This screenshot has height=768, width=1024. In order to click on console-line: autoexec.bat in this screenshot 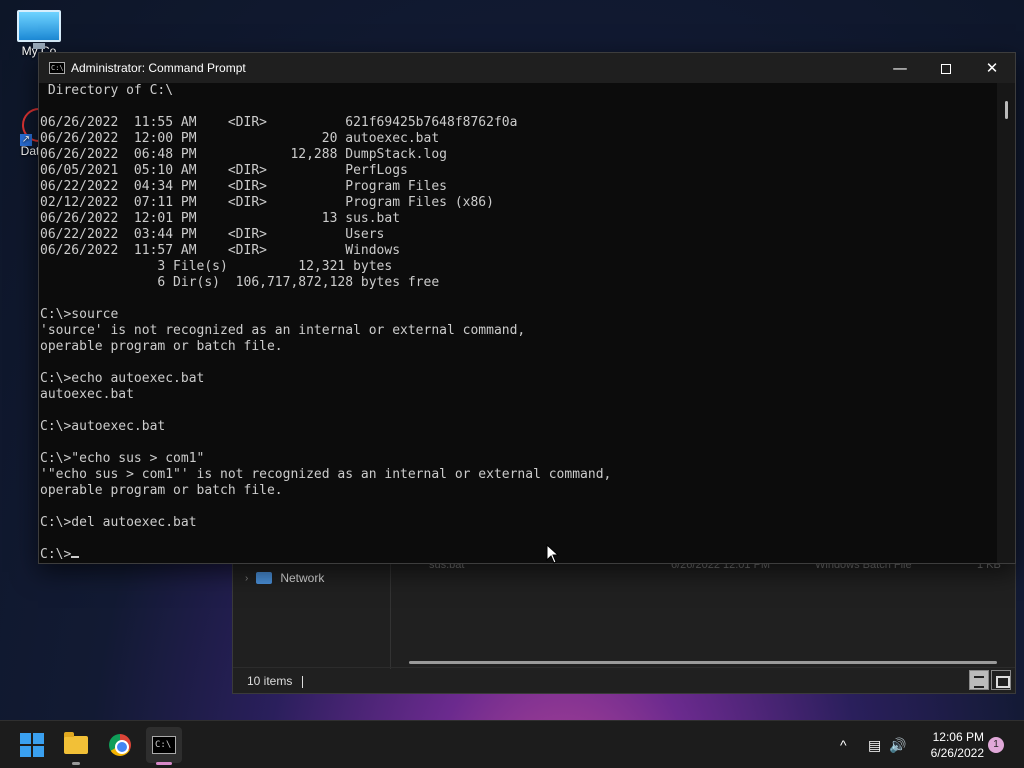, I will do `click(87, 394)`.